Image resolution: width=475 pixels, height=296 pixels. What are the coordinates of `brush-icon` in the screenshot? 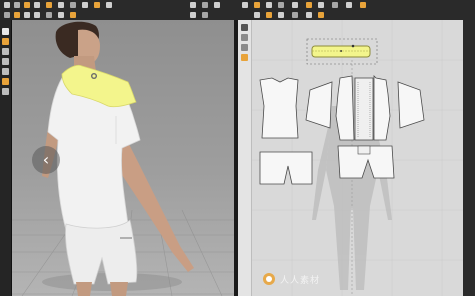 It's located at (7, 15).